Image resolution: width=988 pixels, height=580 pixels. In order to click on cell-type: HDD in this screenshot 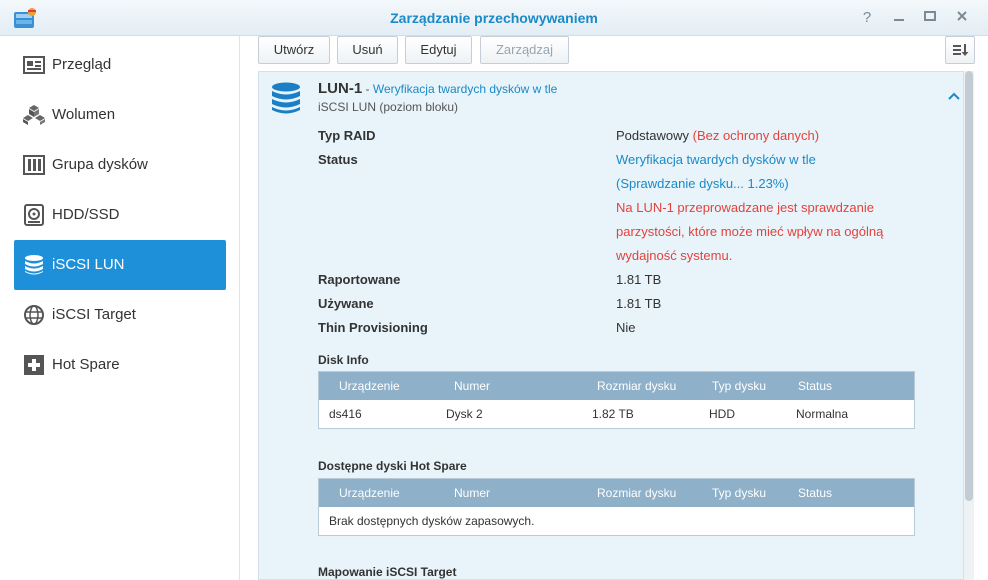, I will do `click(722, 414)`.